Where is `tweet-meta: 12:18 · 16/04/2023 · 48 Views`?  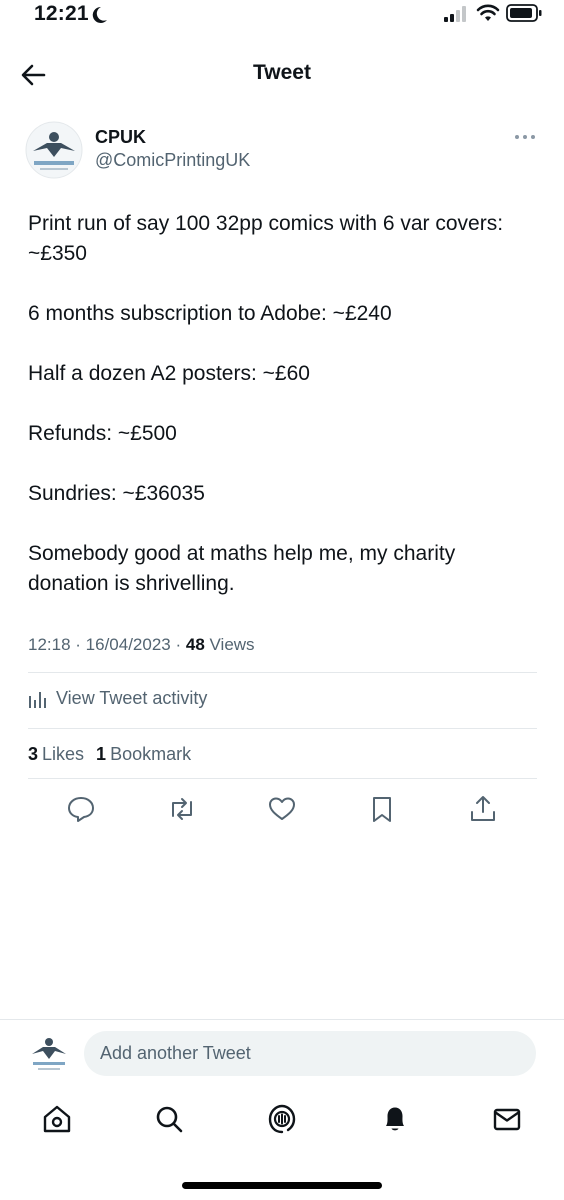 tweet-meta: 12:18 · 16/04/2023 · 48 Views is located at coordinates (141, 644).